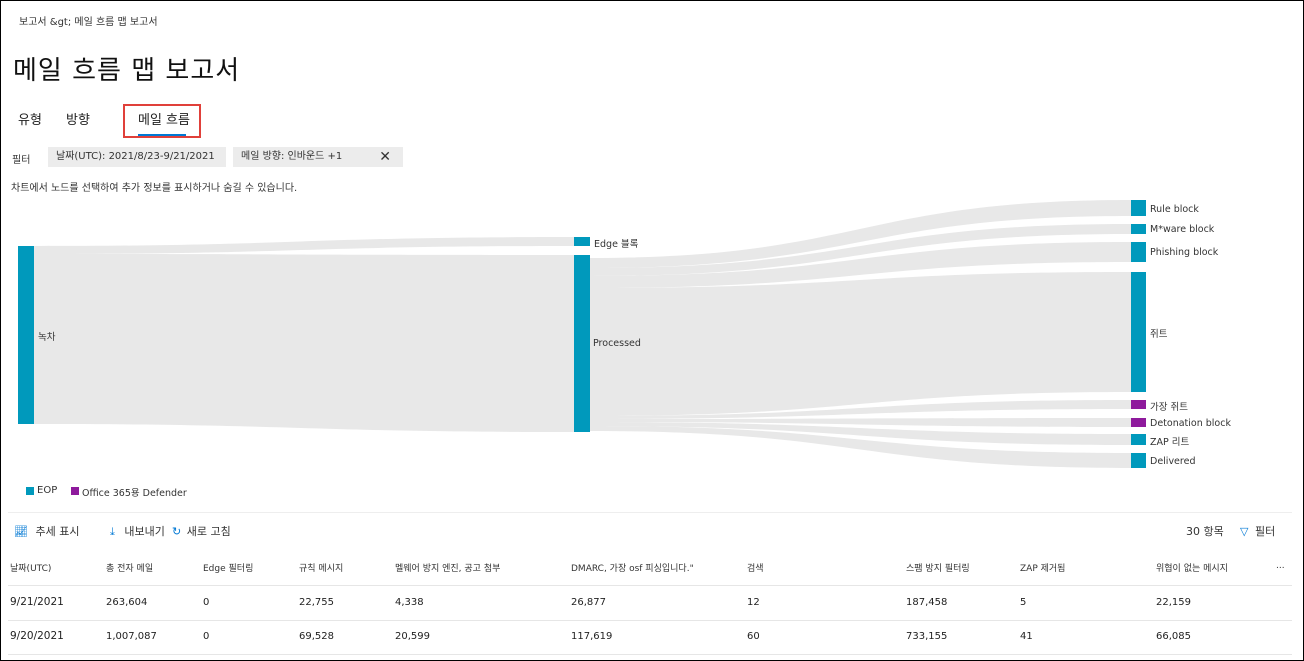  I want to click on node-delivered, so click(1138, 460).